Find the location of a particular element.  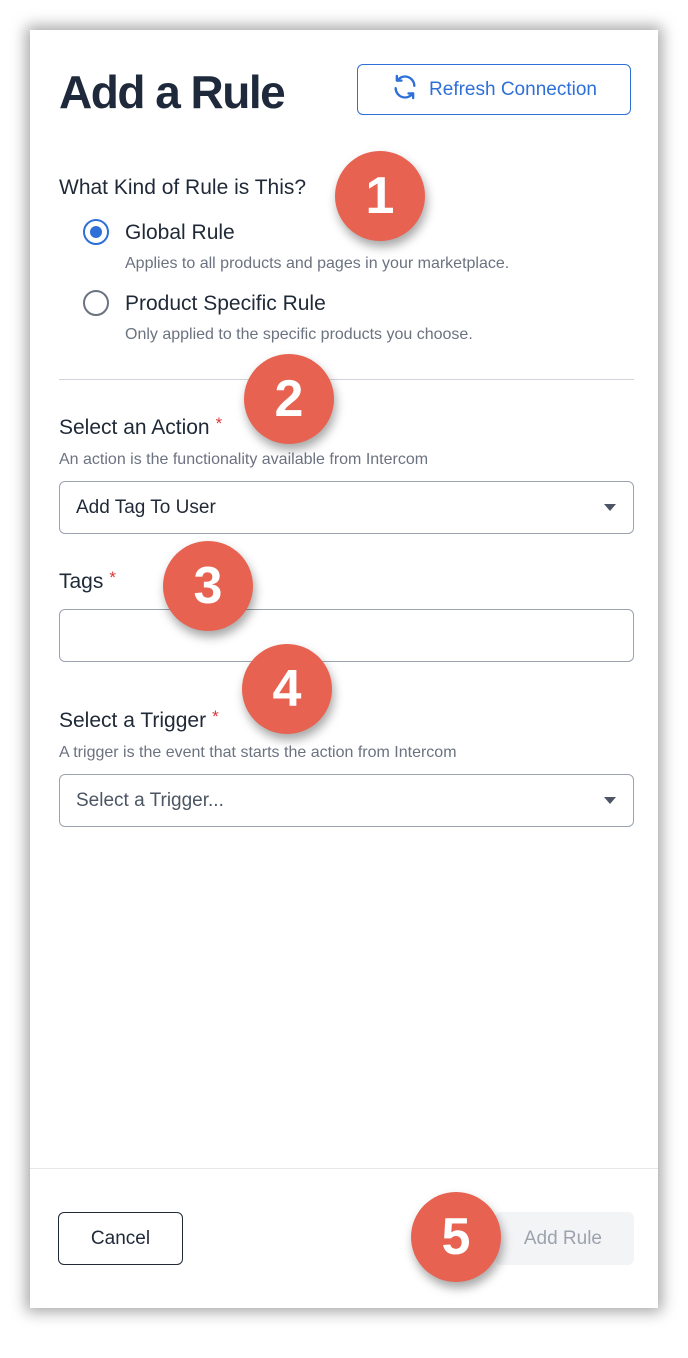

refresh-connection-button: Refresh Connection is located at coordinates (494, 89).